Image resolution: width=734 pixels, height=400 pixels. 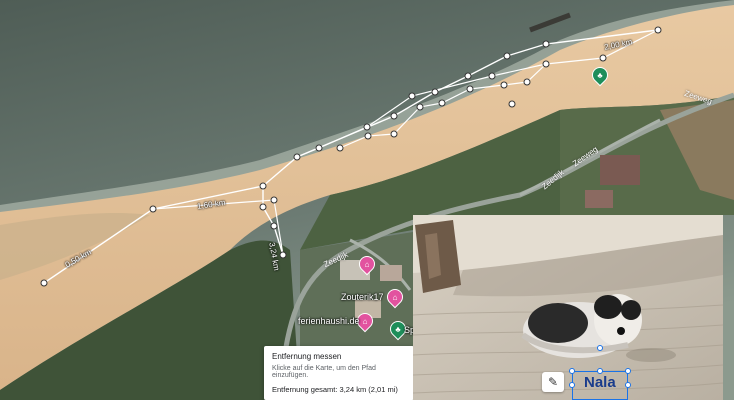 I want to click on place-label: ferienhaushi.de, so click(x=329, y=321).